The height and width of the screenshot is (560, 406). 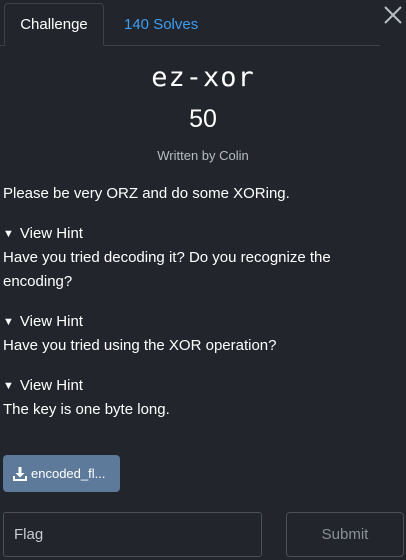 I want to click on tab-solves: 140 Solves, so click(x=161, y=24).